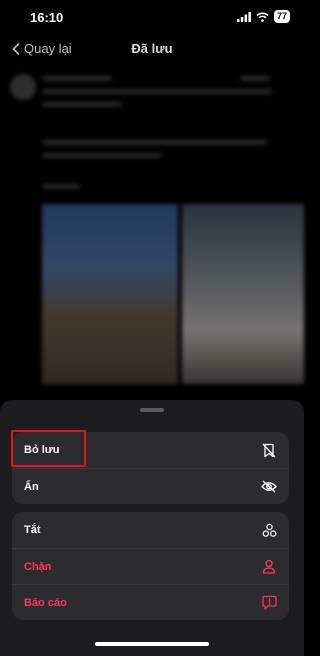  Describe the element at coordinates (32, 530) in the screenshot. I see `mute-label: Tắt` at that location.